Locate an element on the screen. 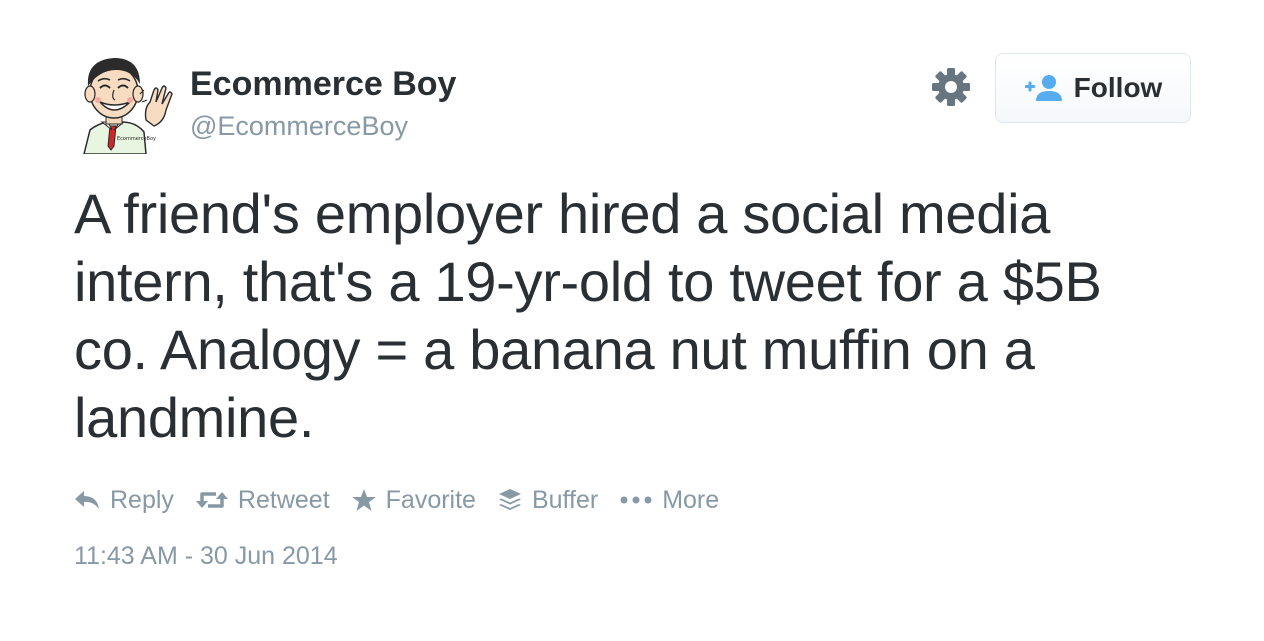  buffer-button: Buffer is located at coordinates (548, 500).